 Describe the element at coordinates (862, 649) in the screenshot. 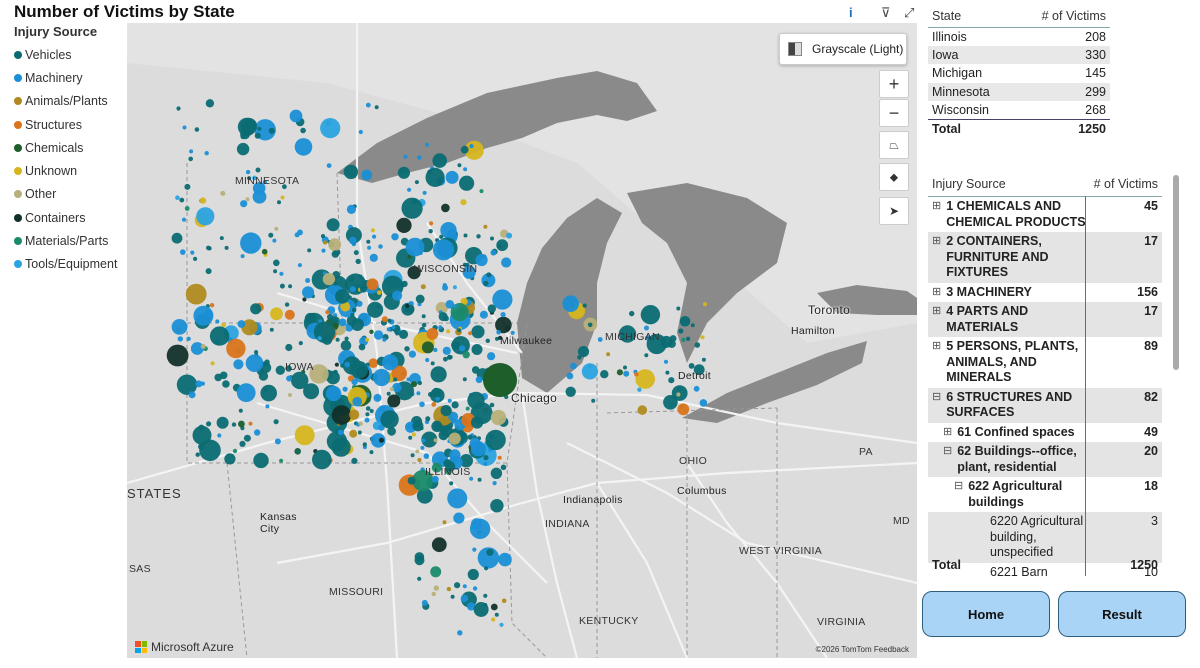

I see `map-attribution: ©2026 TomTom Feedback` at that location.